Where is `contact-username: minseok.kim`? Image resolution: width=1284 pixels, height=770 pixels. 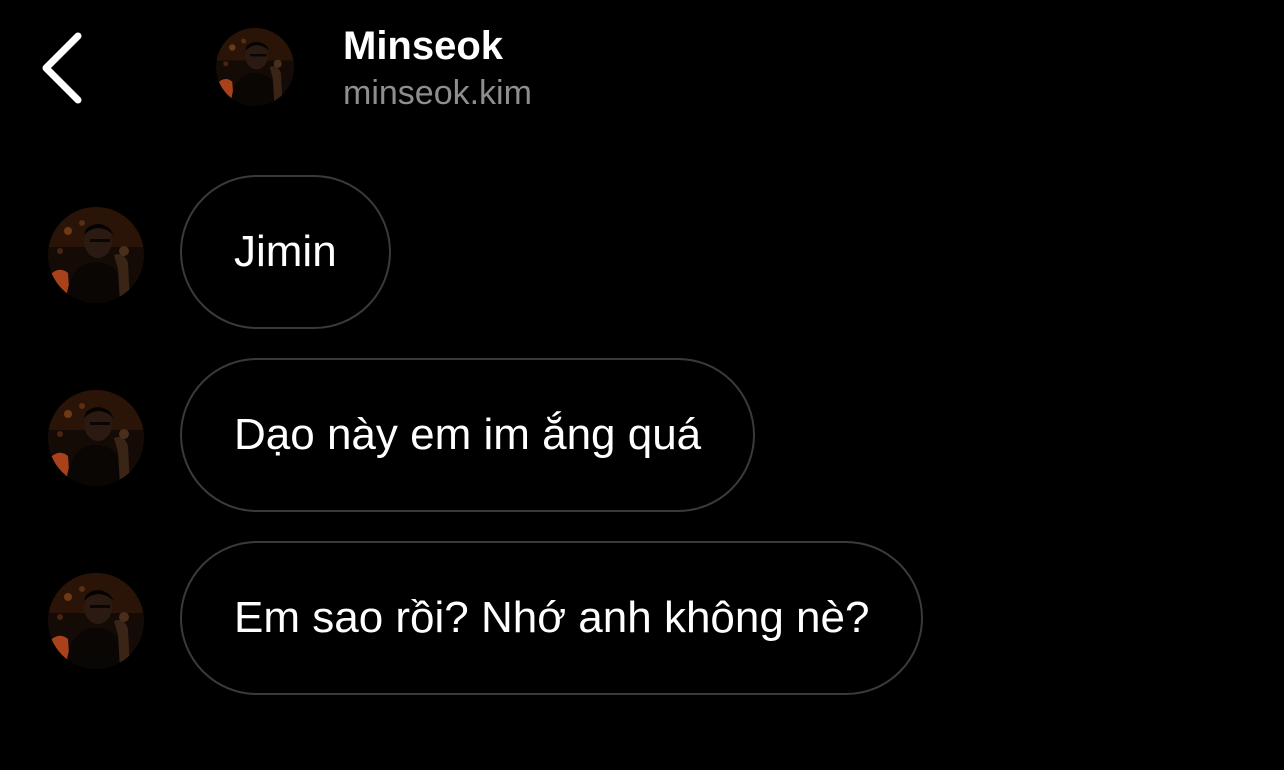 contact-username: minseok.kim is located at coordinates (437, 93).